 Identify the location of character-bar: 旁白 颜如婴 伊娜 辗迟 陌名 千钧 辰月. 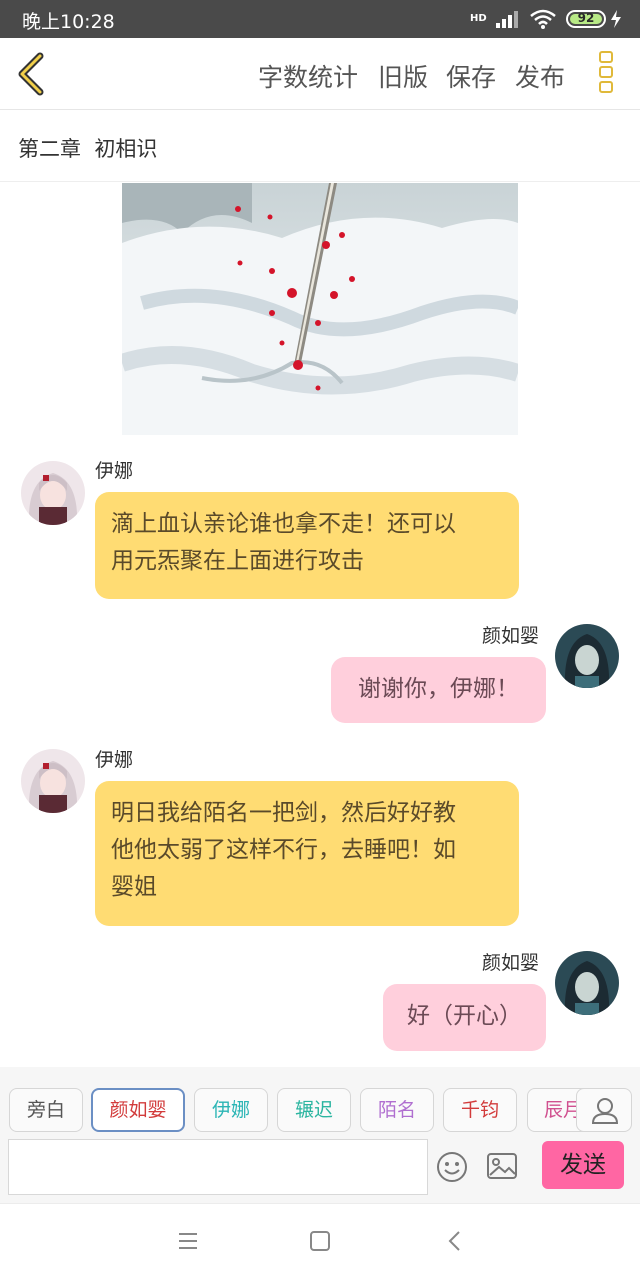
(320, 1102).